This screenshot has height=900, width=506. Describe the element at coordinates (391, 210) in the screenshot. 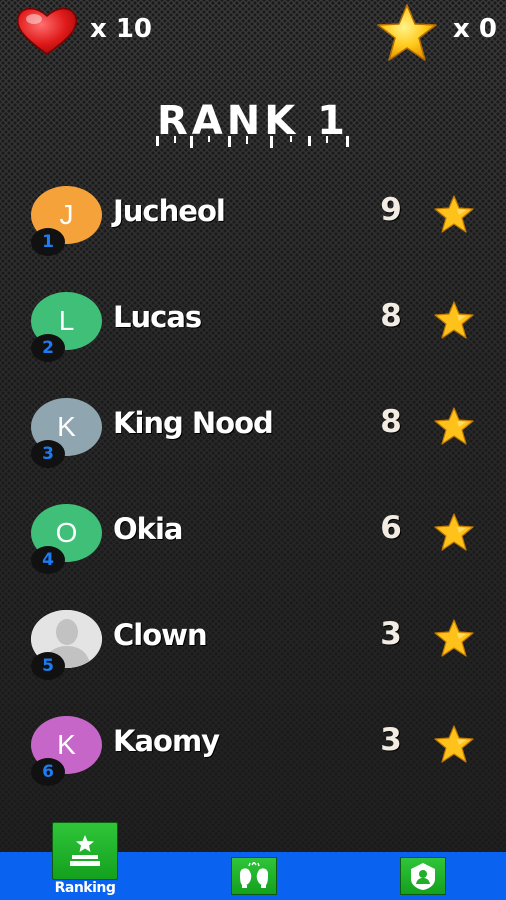

I see `player-score: 9` at that location.